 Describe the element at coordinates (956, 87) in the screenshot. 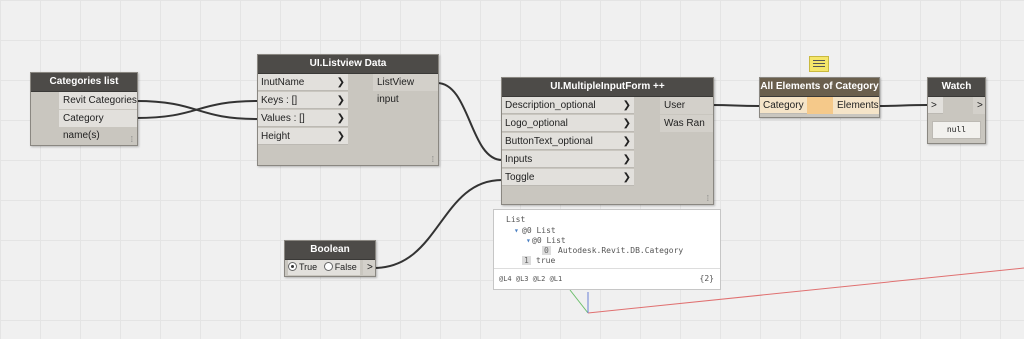

I see `node-title: Watch` at that location.